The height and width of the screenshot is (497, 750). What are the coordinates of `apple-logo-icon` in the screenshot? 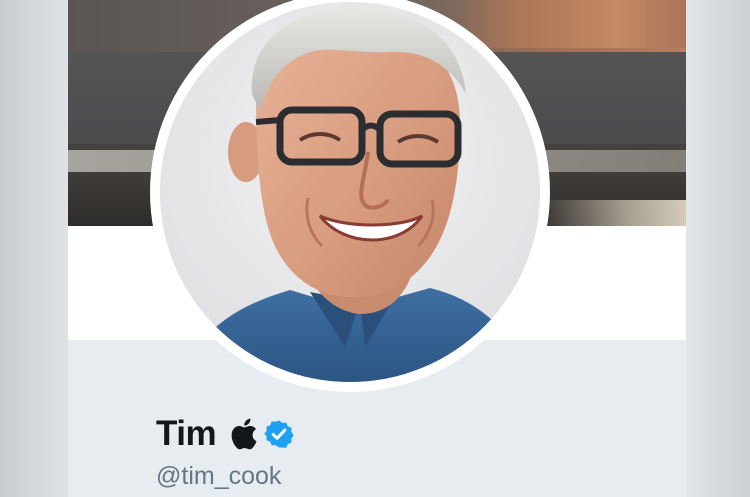 It's located at (243, 434).